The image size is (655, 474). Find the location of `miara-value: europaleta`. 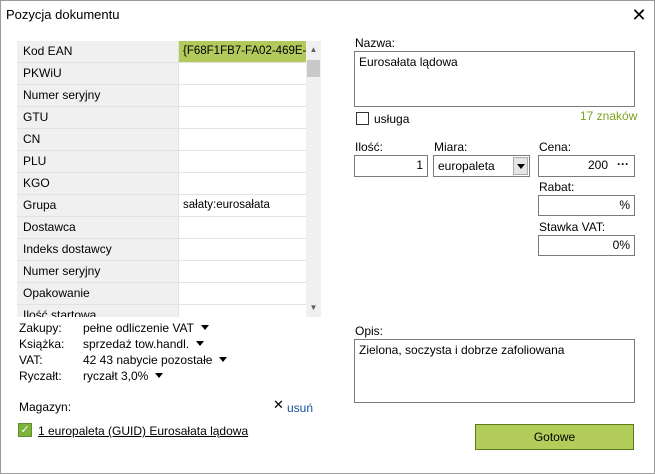

miara-value: europaleta is located at coordinates (466, 166).